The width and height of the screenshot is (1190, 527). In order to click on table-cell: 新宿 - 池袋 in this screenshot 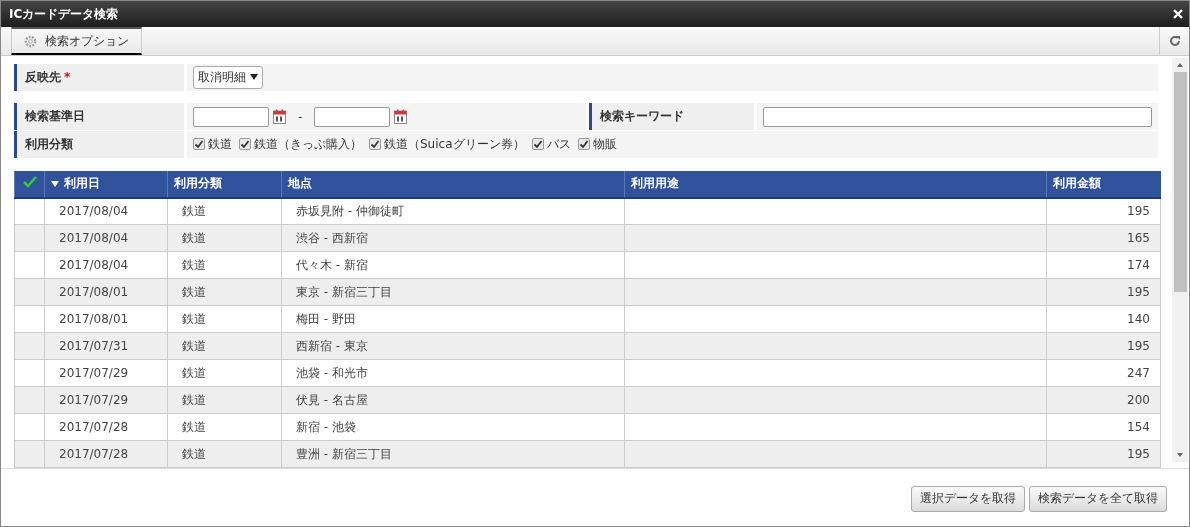, I will do `click(453, 427)`.